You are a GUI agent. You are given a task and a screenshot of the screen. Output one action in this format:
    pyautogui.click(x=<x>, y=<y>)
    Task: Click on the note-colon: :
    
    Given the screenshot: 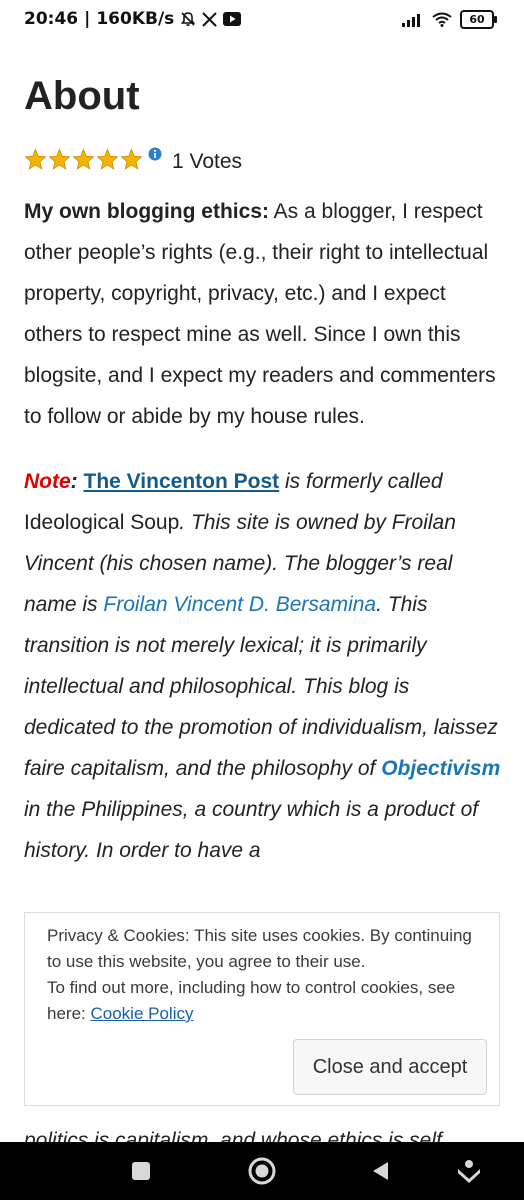 What is the action you would take?
    pyautogui.click(x=74, y=481)
    